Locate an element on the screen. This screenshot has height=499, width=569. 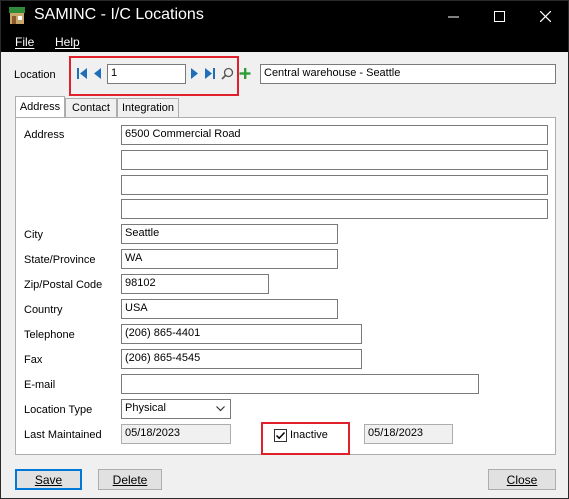
delete-button: Delete is located at coordinates (130, 479).